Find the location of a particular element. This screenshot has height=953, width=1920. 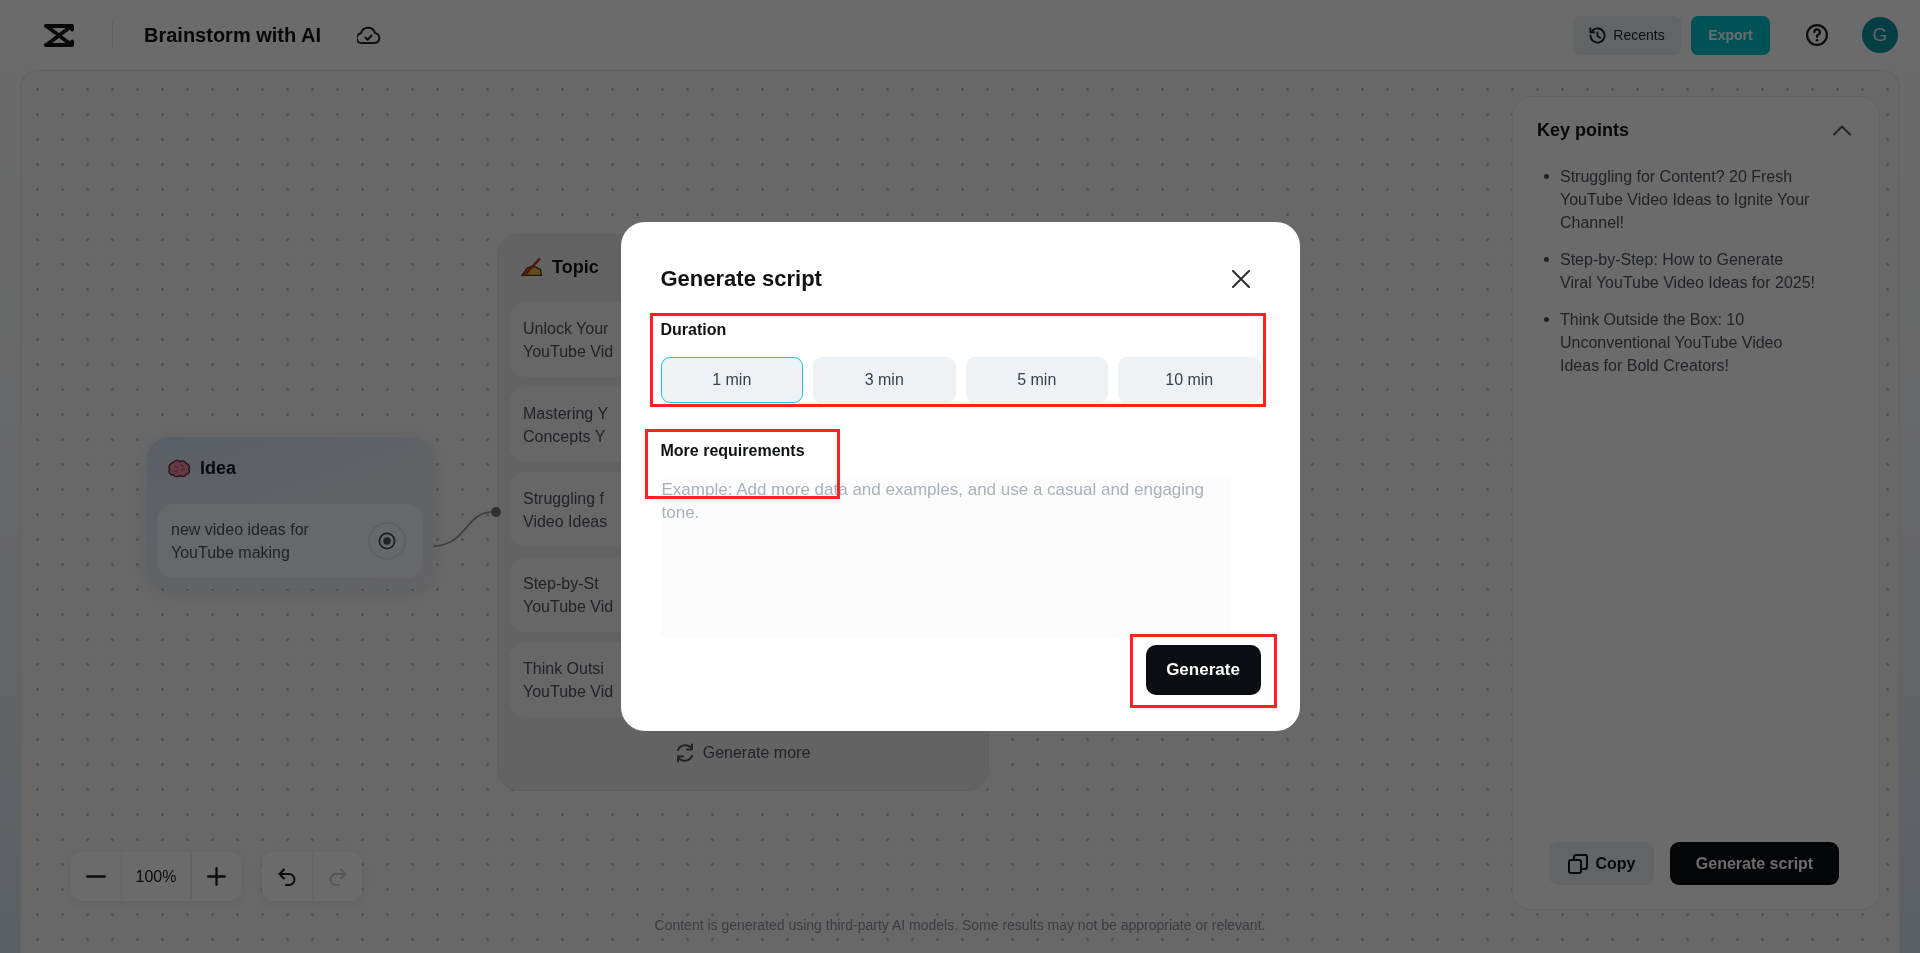

key-point-text: Struggling for Content? 20 Fresh YouTube Video Ideas to Ignite Your Channel! is located at coordinates (1685, 200).